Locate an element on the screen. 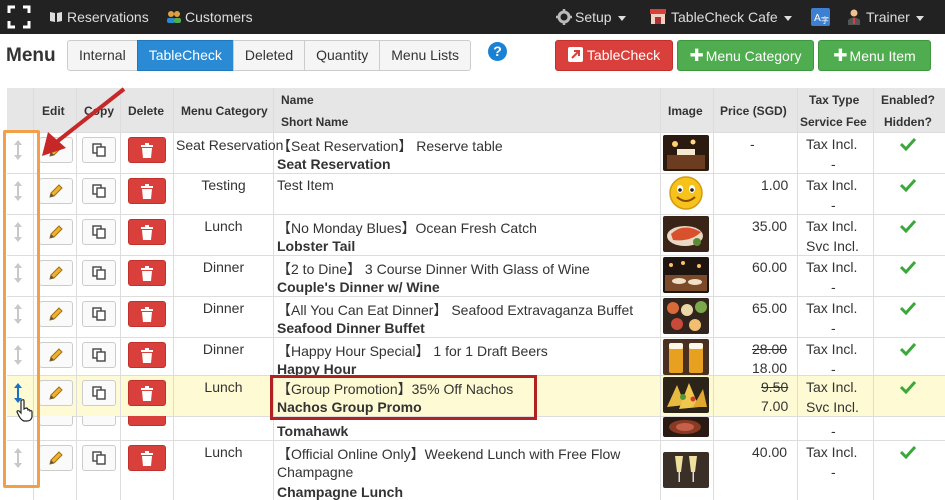 This screenshot has height=500, width=945. add-menu-category-button: ✚ Menu Category is located at coordinates (745, 55).